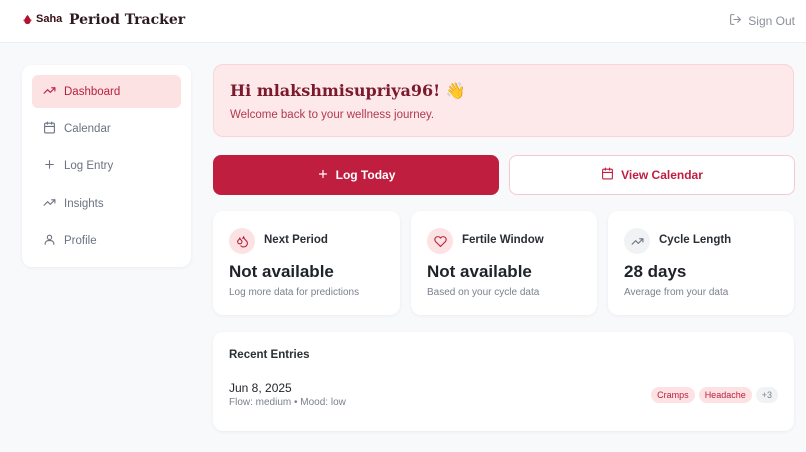 The image size is (806, 452). I want to click on sidebar-item-dashboard: Dashboard, so click(106, 91).